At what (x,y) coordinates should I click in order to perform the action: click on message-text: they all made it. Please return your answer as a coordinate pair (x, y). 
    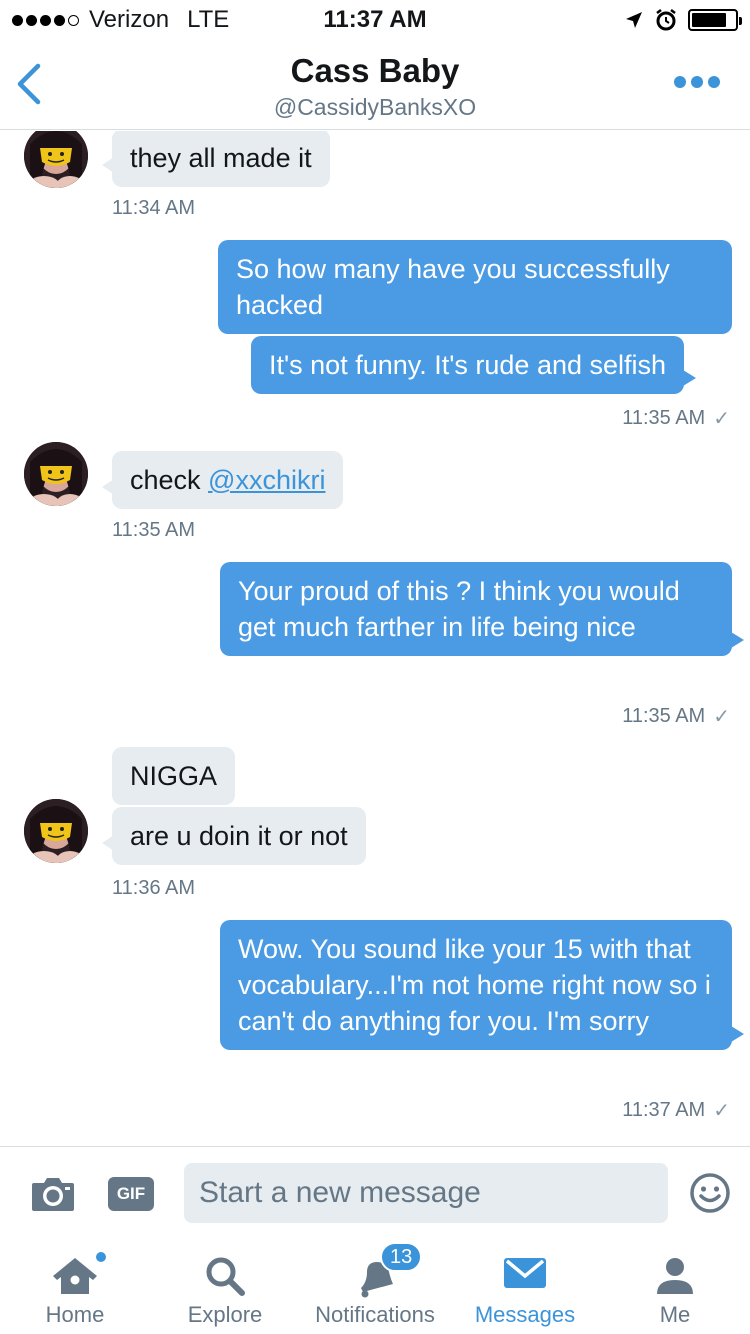
    Looking at the image, I should click on (221, 158).